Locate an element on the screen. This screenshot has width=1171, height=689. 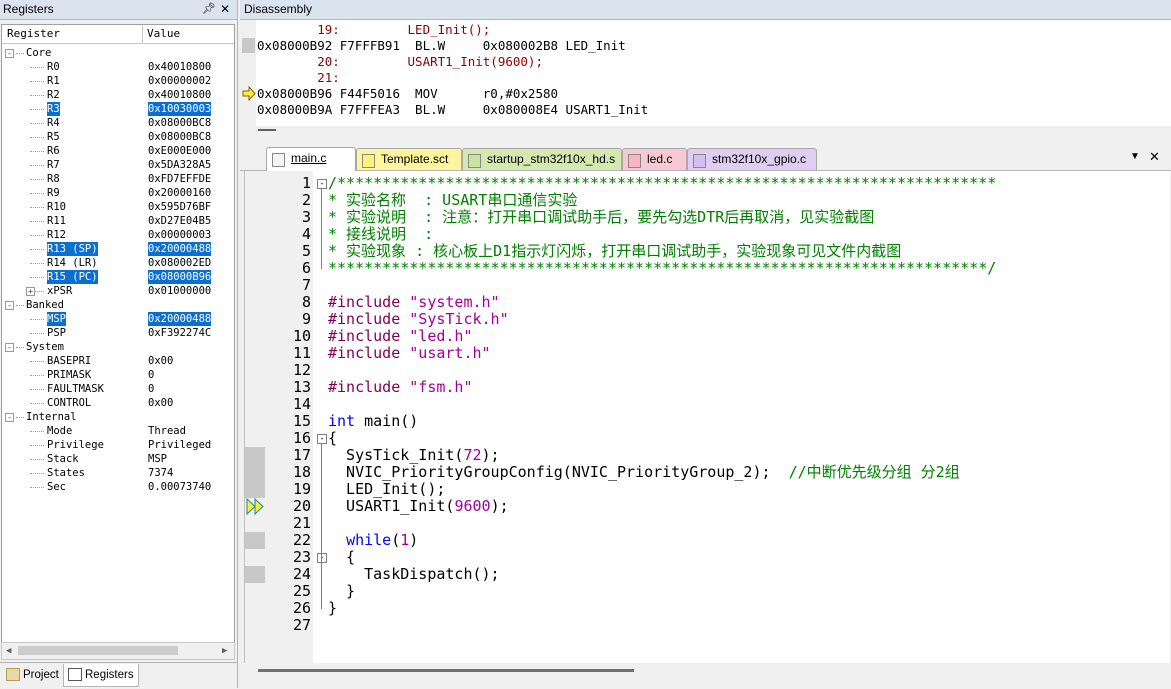
register-row: R10 0x595D76BF is located at coordinates (118, 207).